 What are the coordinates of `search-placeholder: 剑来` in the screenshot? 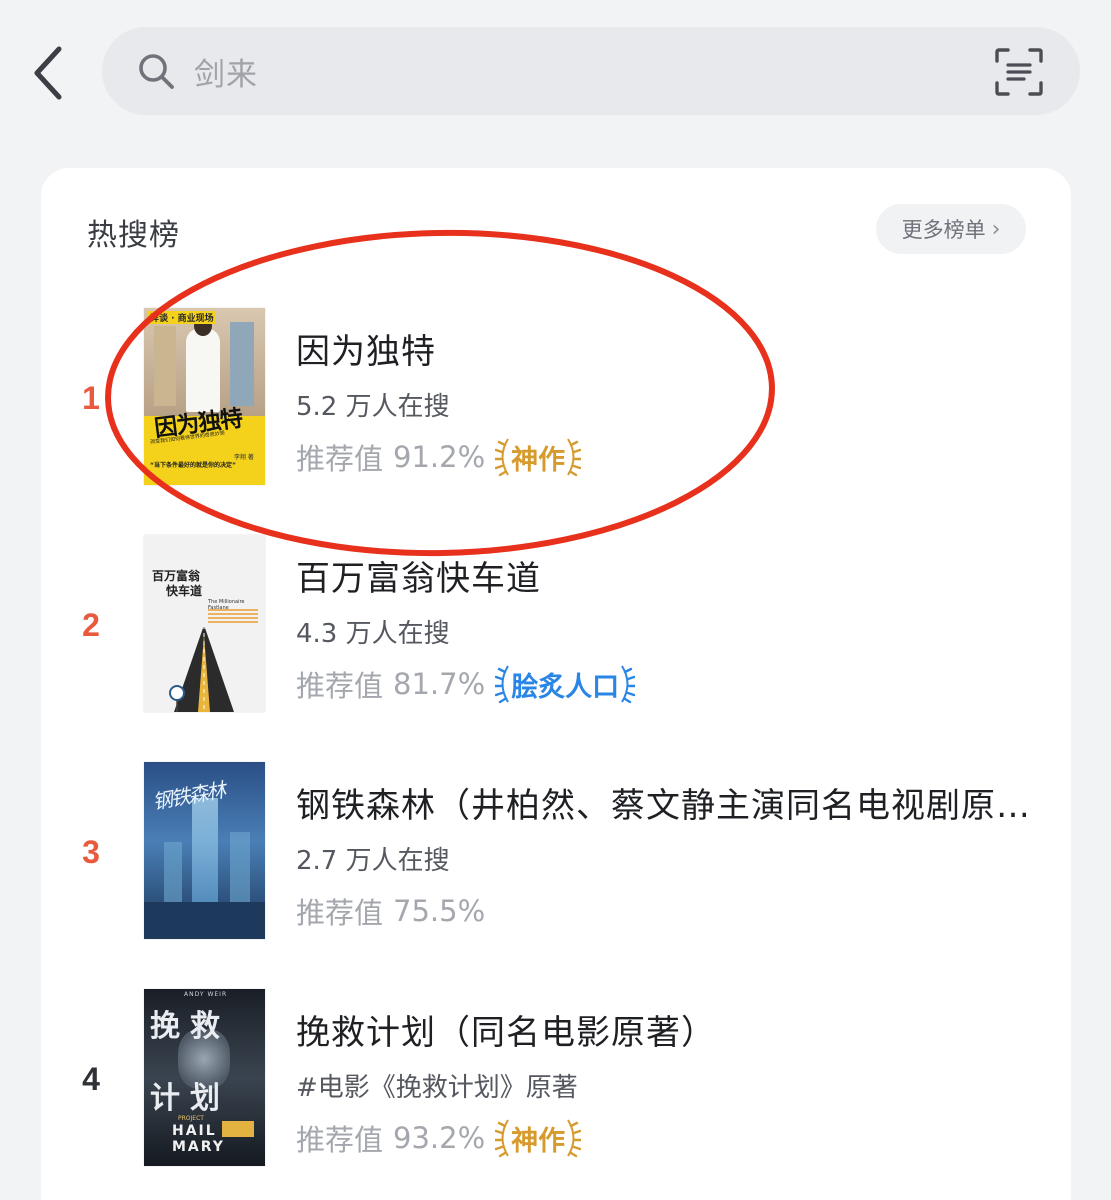 It's located at (226, 74).